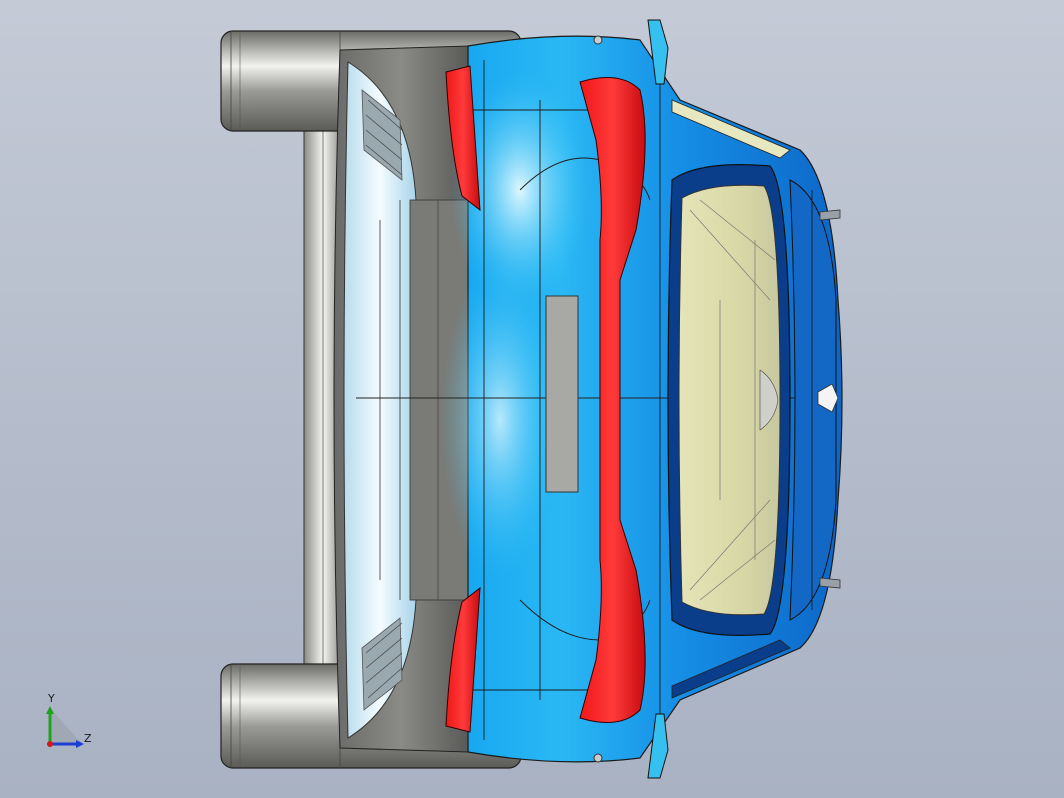 The image size is (1064, 798). What do you see at coordinates (562, 394) in the screenshot?
I see `license-plate` at bounding box center [562, 394].